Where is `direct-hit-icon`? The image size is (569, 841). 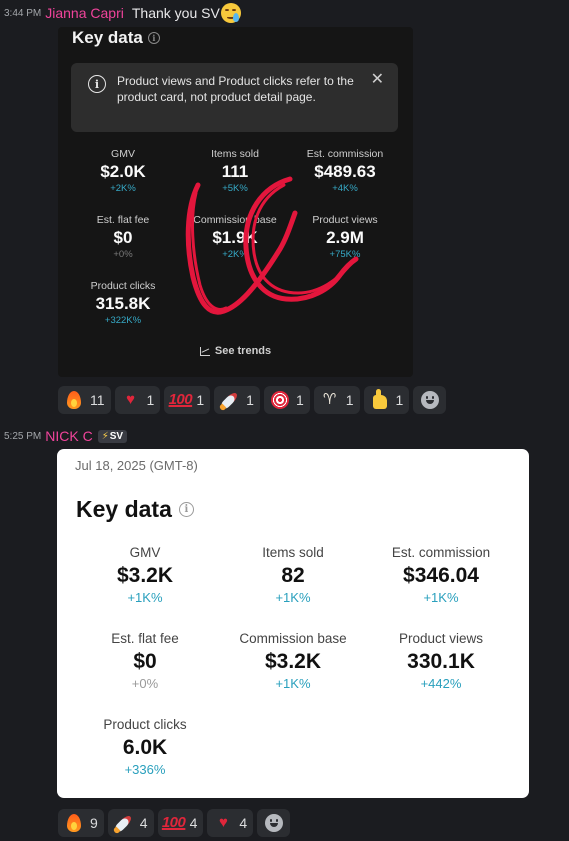
direct-hit-icon is located at coordinates (280, 400).